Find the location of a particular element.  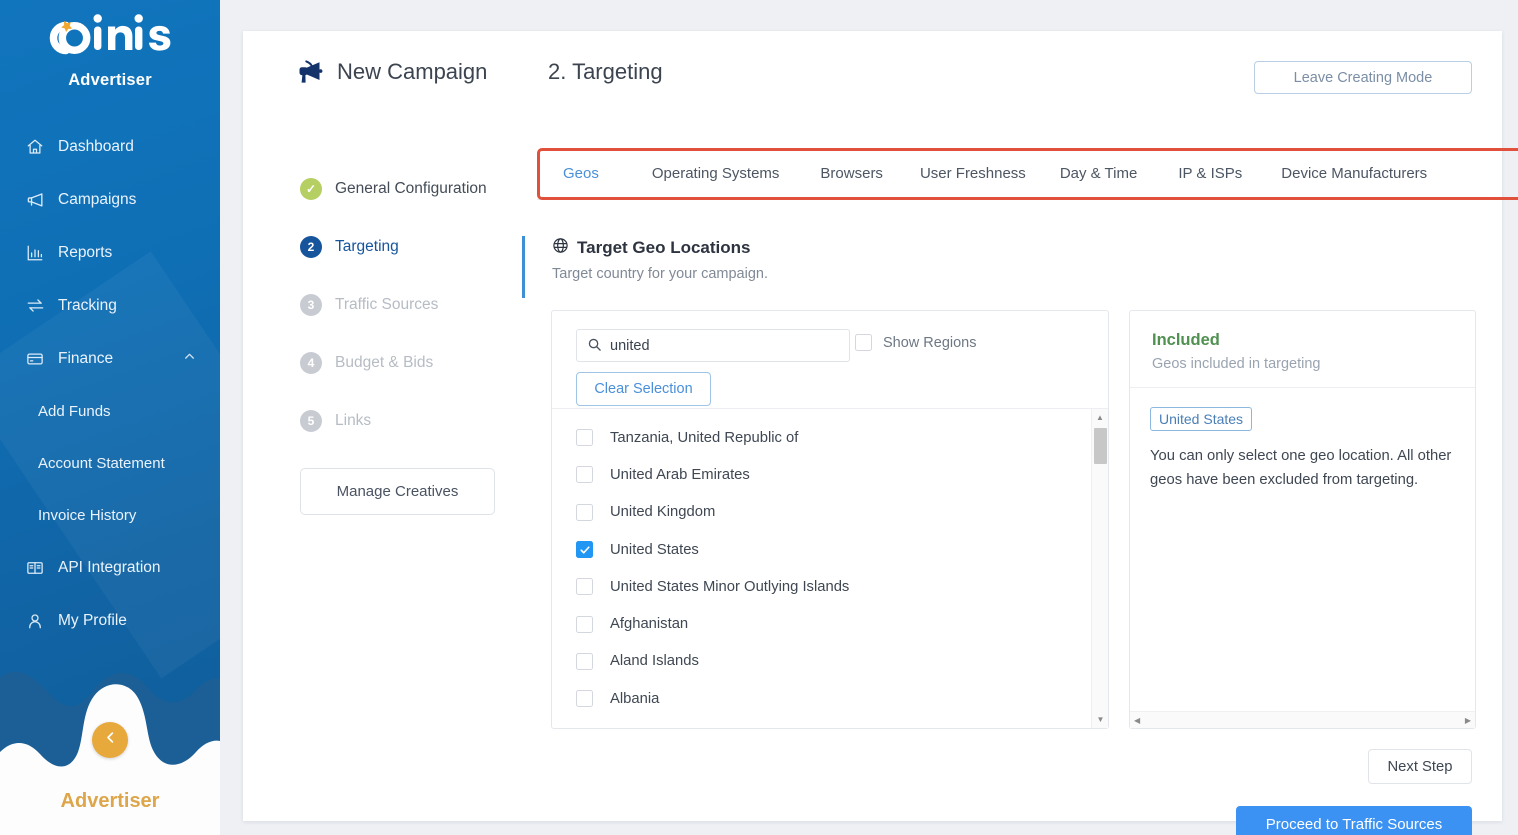

book-icon is located at coordinates (35, 568).